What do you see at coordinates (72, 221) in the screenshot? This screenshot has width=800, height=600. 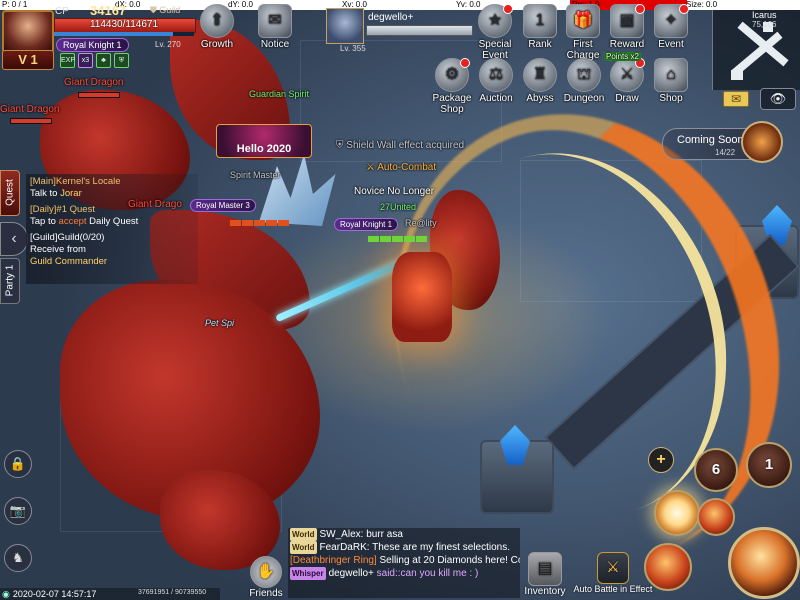 I see `quest-target: accept` at bounding box center [72, 221].